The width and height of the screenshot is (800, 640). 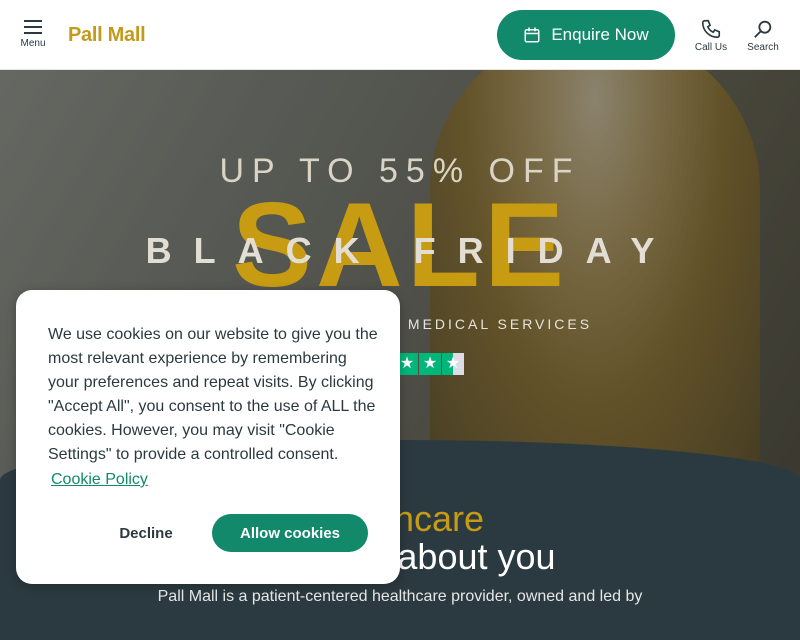 What do you see at coordinates (99, 480) in the screenshot?
I see `cookie-policy-link: Cookie Policy` at bounding box center [99, 480].